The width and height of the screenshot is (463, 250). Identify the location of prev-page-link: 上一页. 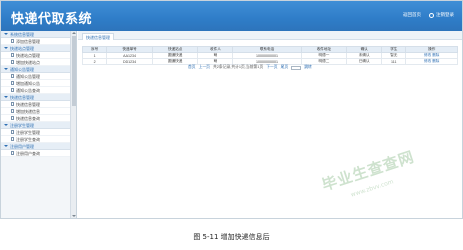
(204, 67).